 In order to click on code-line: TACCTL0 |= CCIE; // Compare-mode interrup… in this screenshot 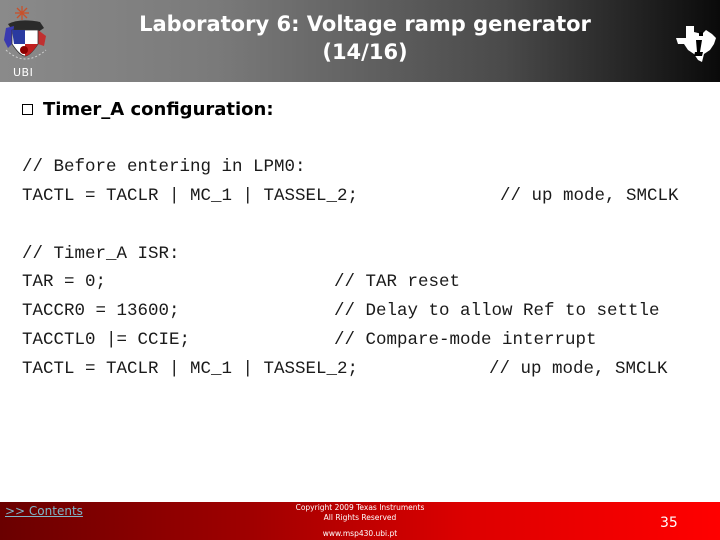, I will do `click(309, 340)`.